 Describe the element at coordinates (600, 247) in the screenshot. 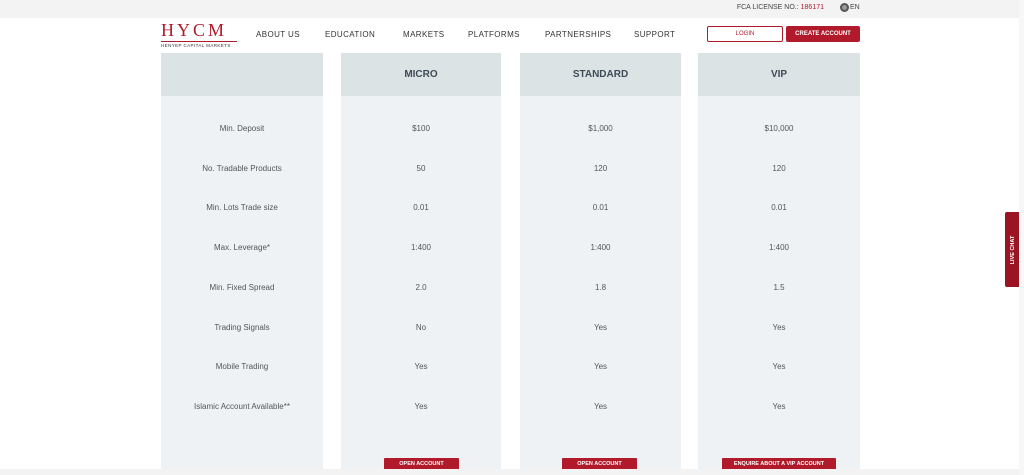

I see `standard-max-leverage: 1:400` at that location.